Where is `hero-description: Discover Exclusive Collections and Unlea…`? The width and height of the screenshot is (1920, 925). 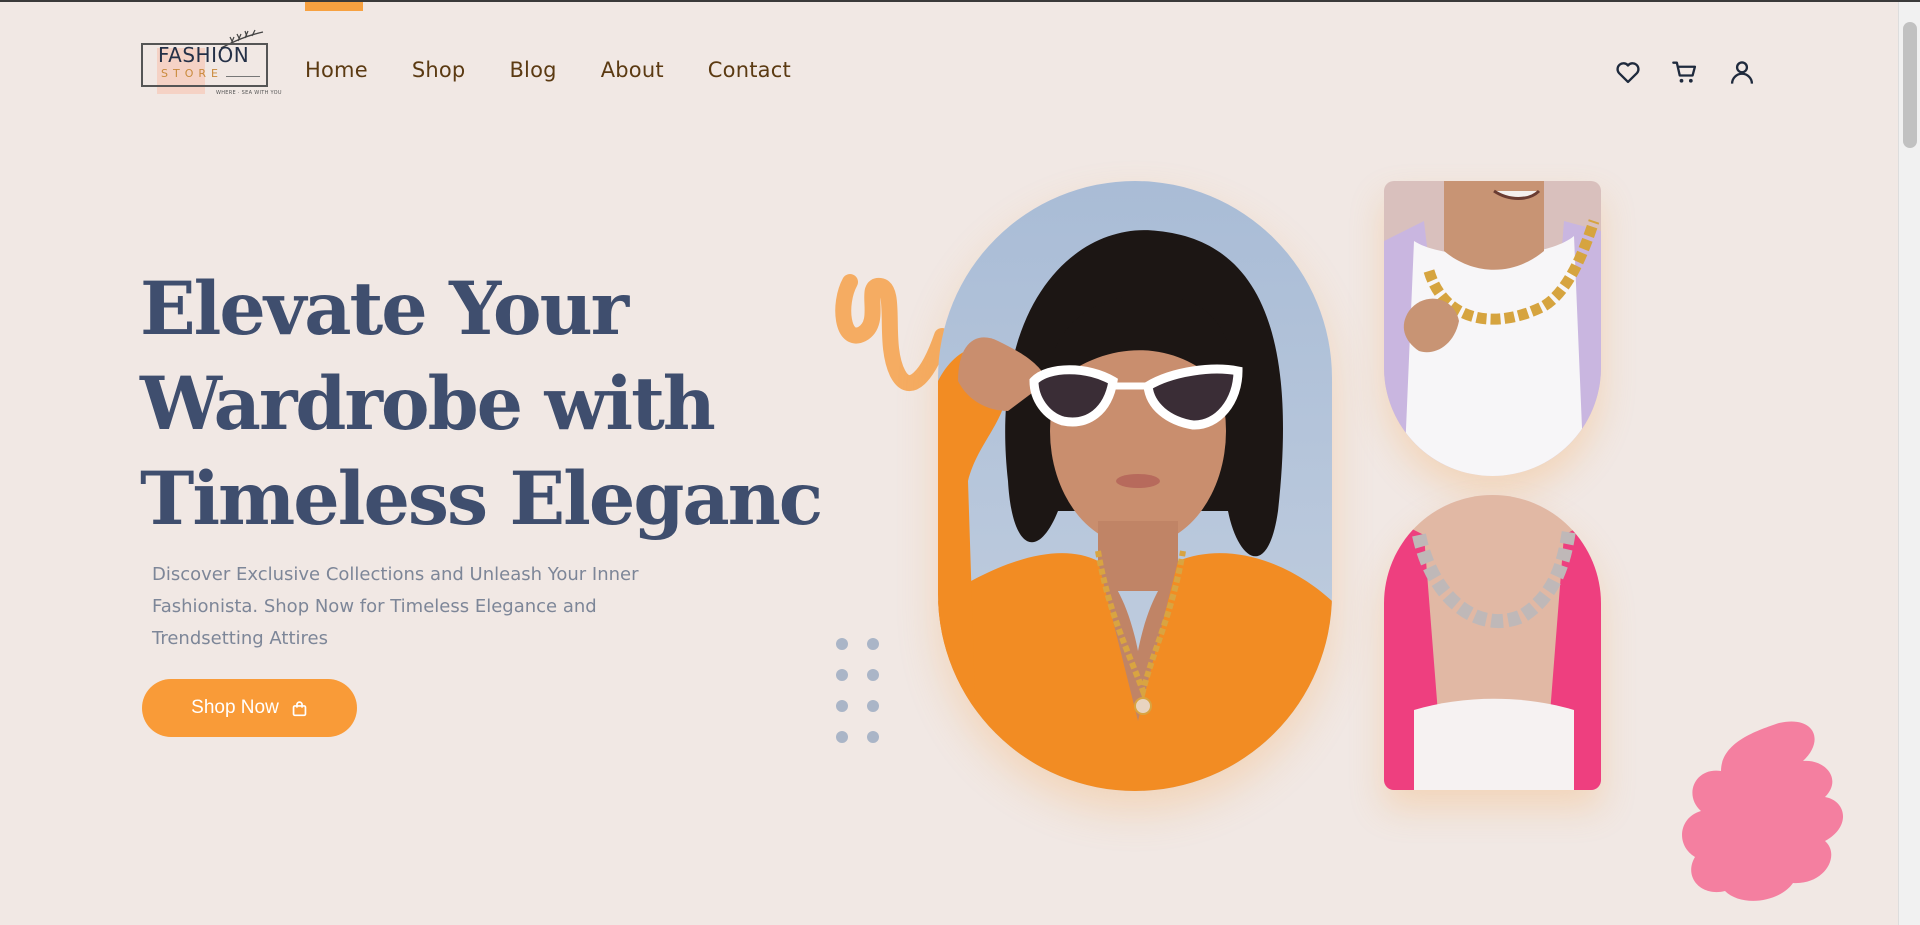 hero-description: Discover Exclusive Collections and Unlea… is located at coordinates (395, 606).